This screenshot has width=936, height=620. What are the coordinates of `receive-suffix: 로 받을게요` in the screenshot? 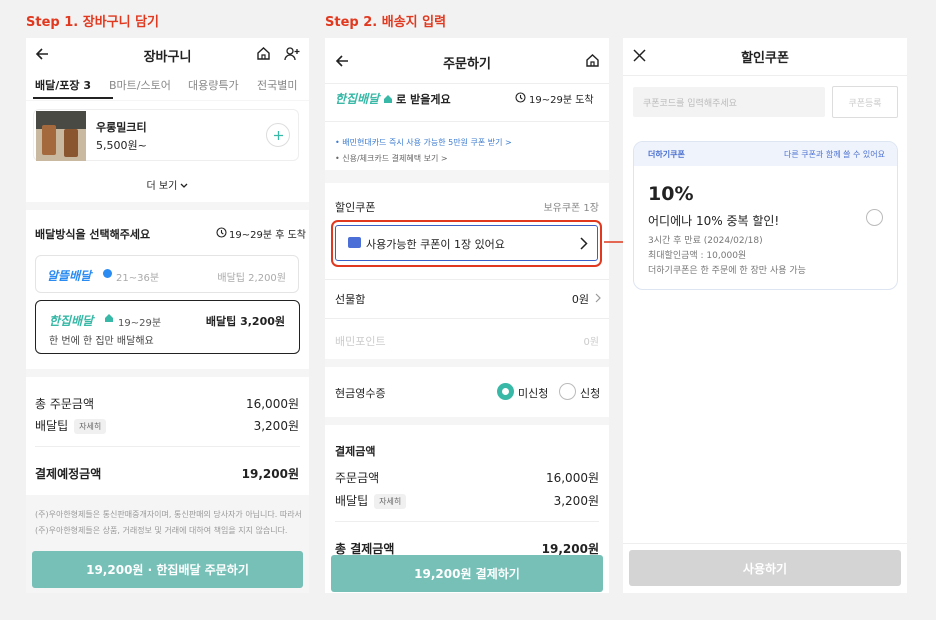 It's located at (423, 99).